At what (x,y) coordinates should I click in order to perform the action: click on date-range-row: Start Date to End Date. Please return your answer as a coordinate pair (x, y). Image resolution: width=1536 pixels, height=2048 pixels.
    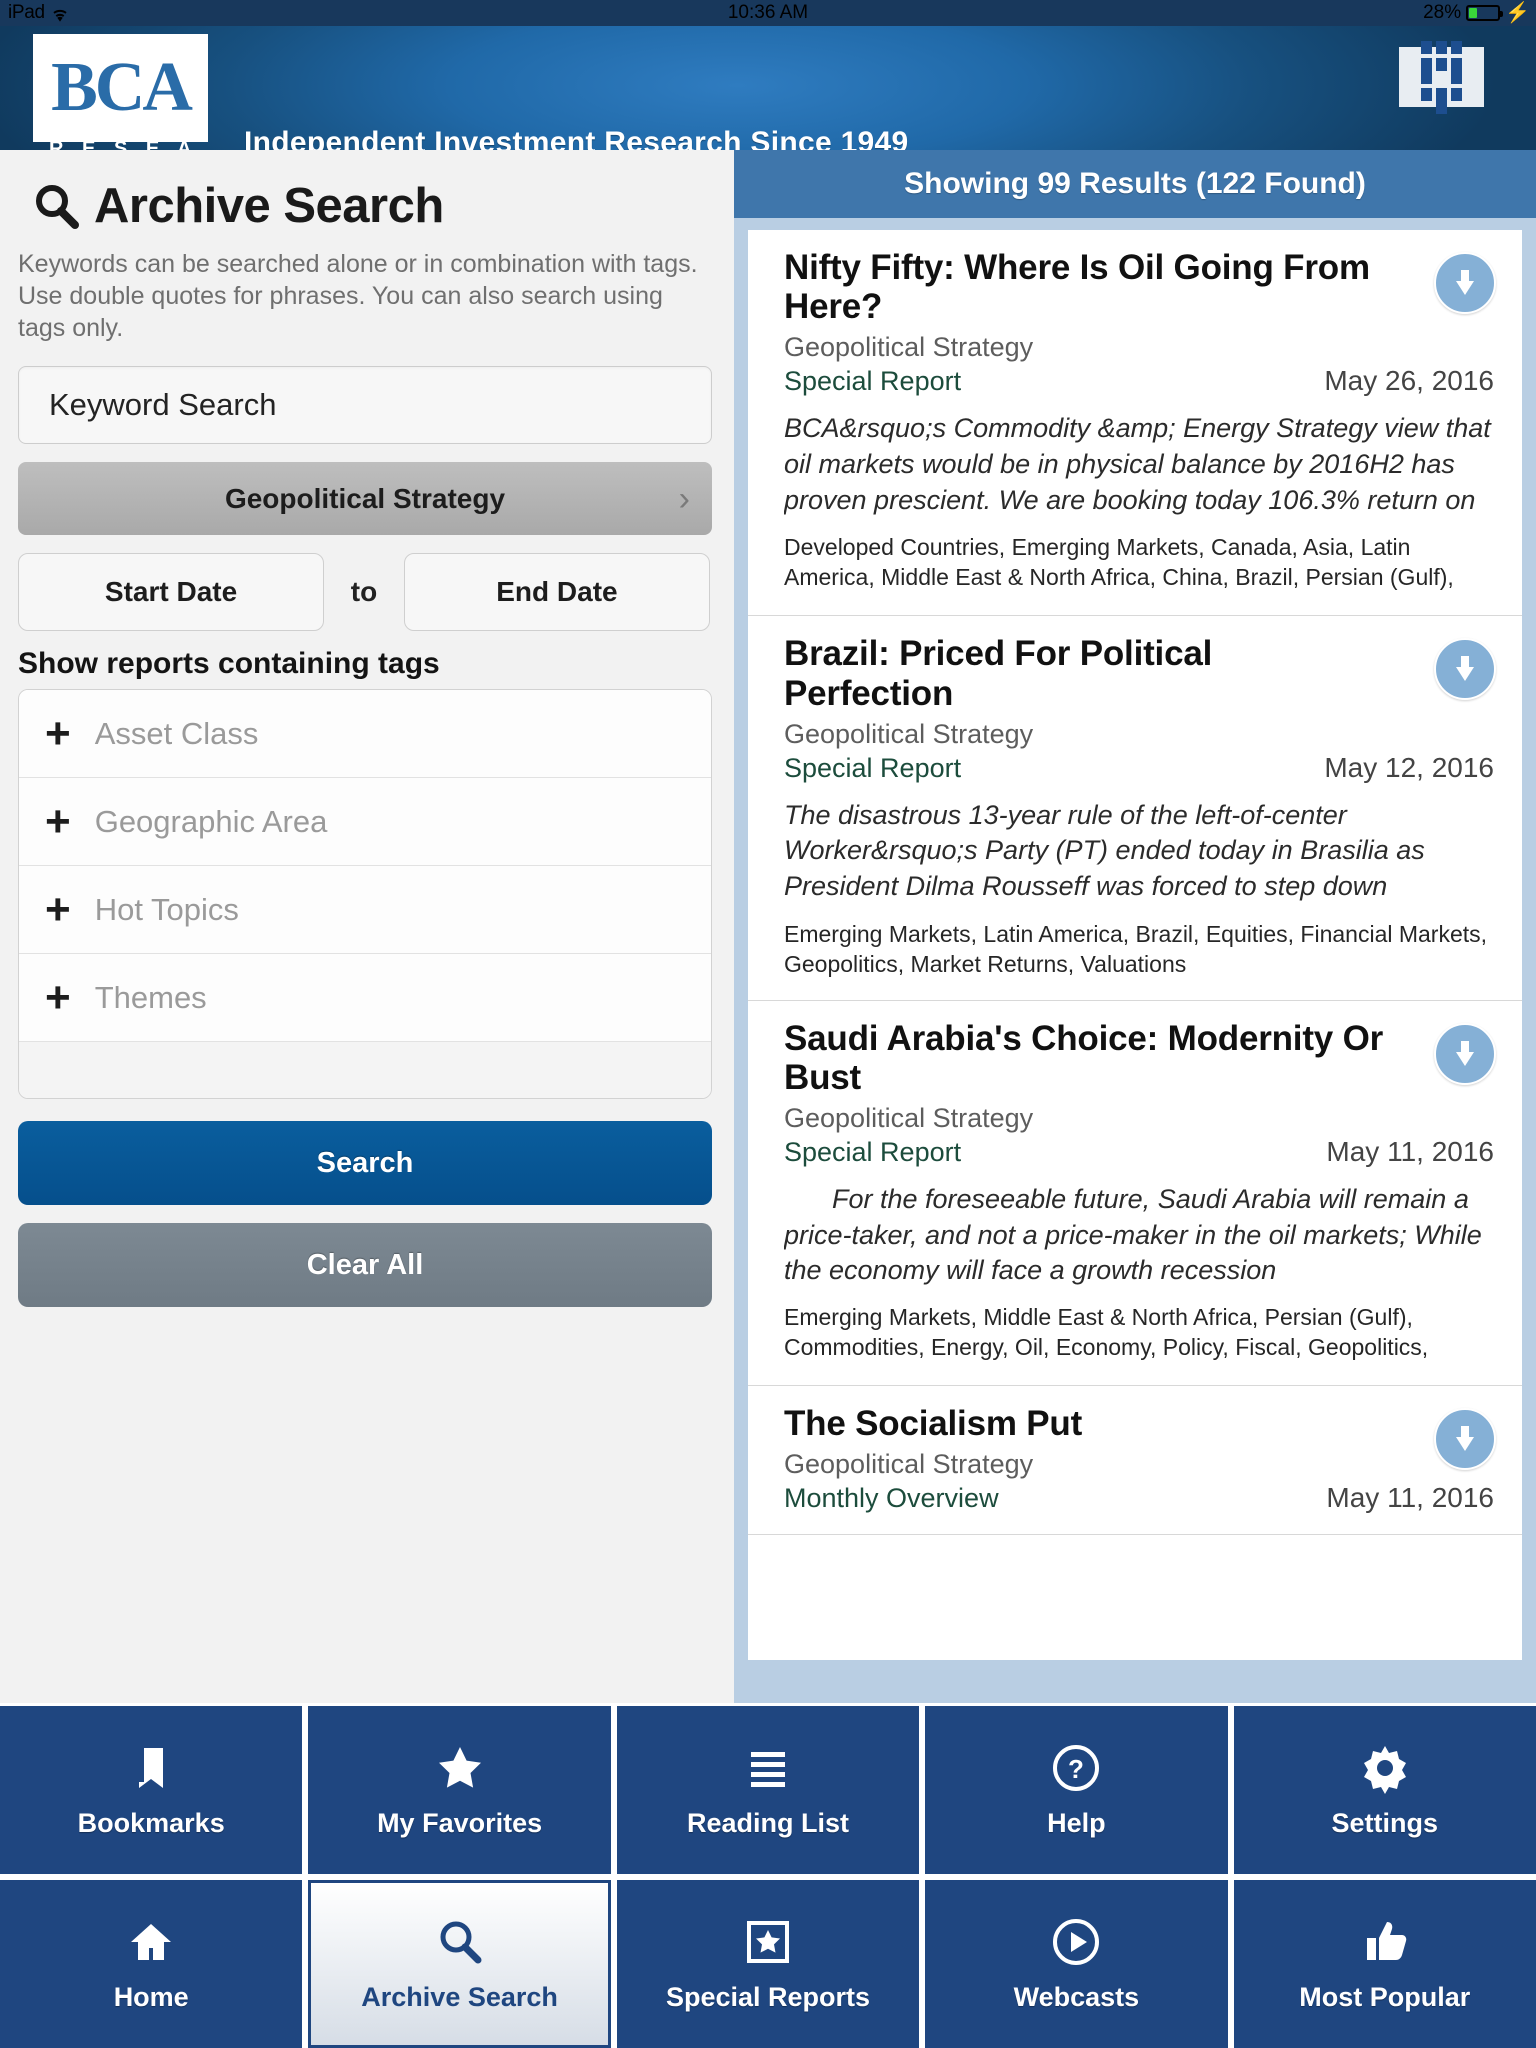
    Looking at the image, I should click on (364, 592).